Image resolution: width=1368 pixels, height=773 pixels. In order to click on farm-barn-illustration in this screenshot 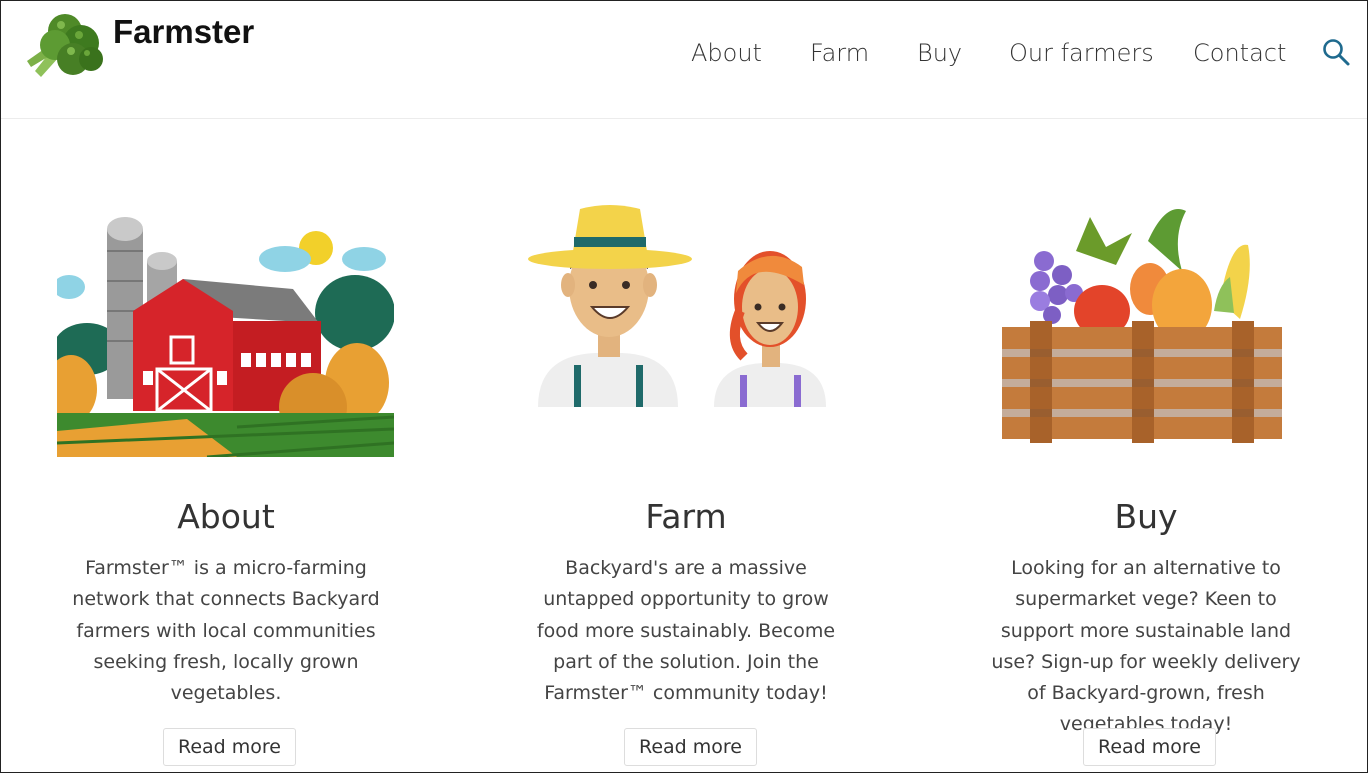, I will do `click(225, 319)`.